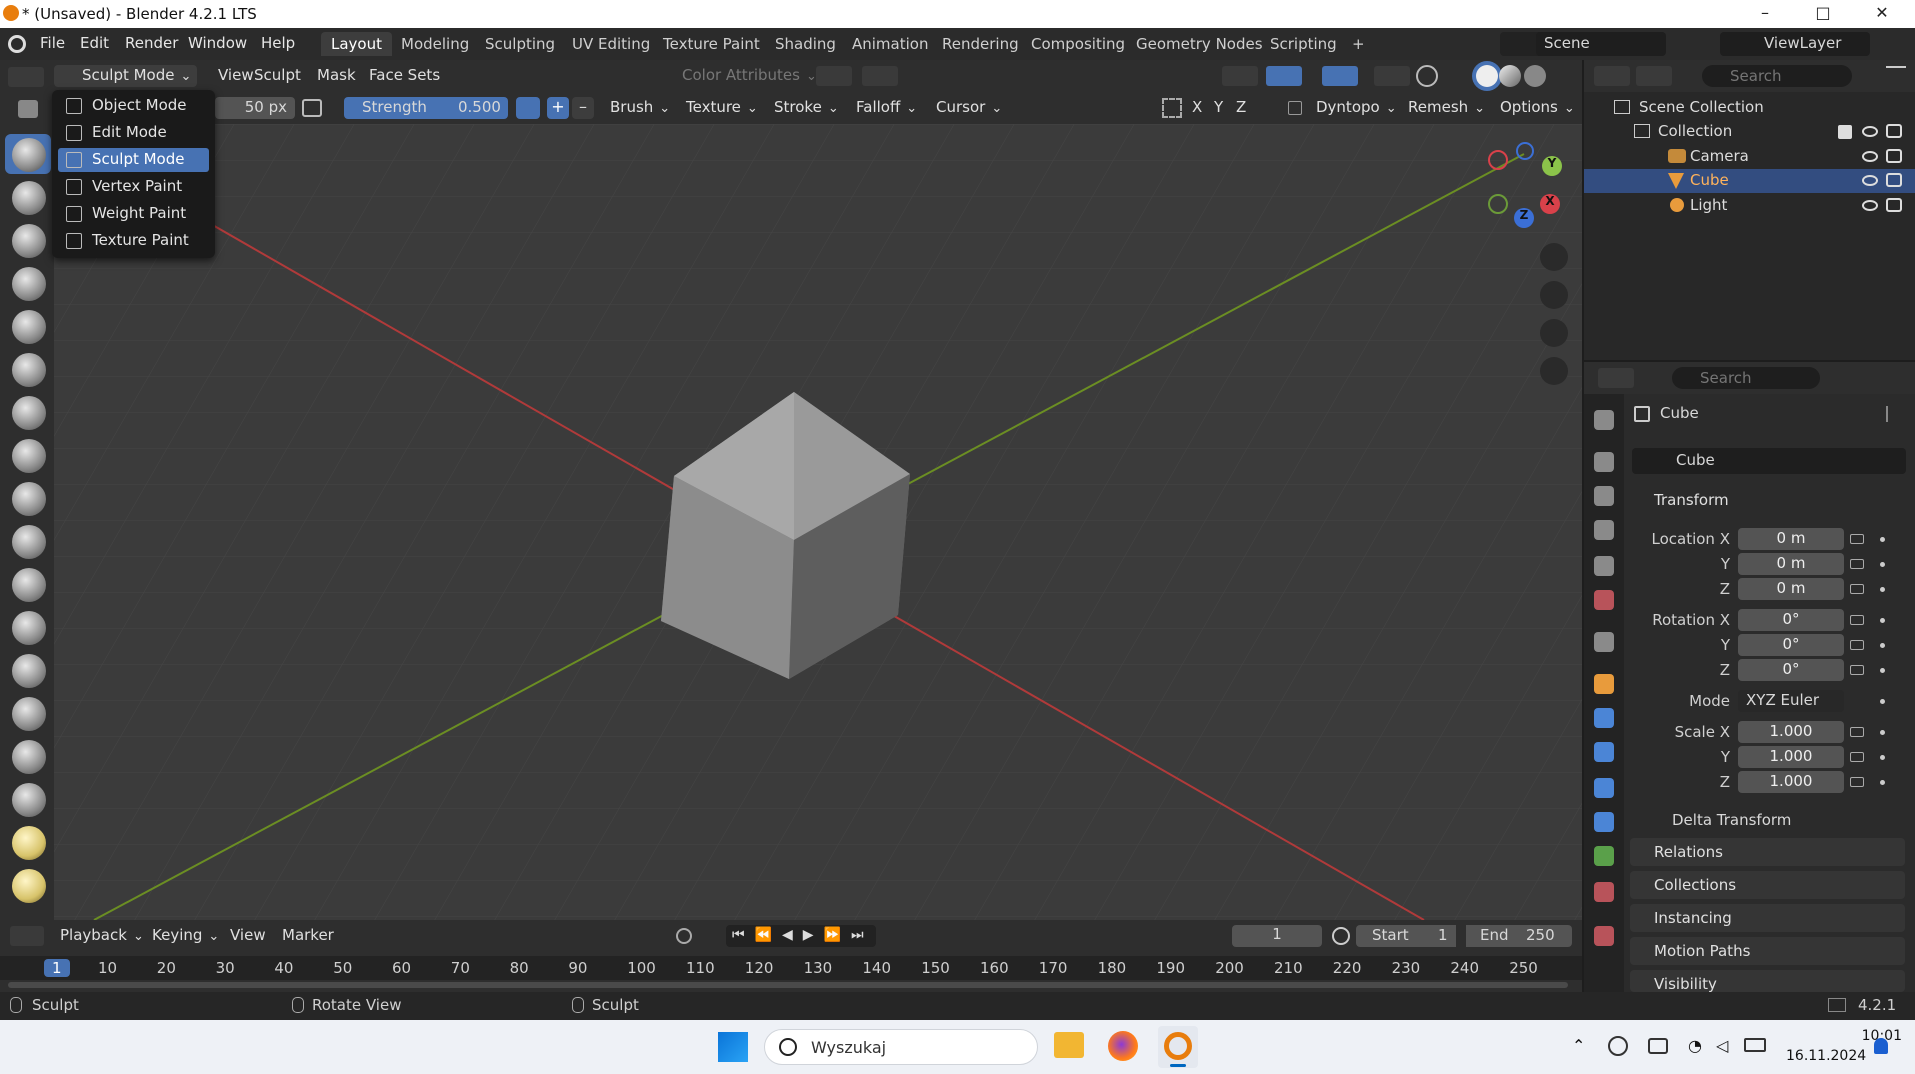 The height and width of the screenshot is (1074, 1915). What do you see at coordinates (1358, 44) in the screenshot?
I see `add-workspace-button: +` at bounding box center [1358, 44].